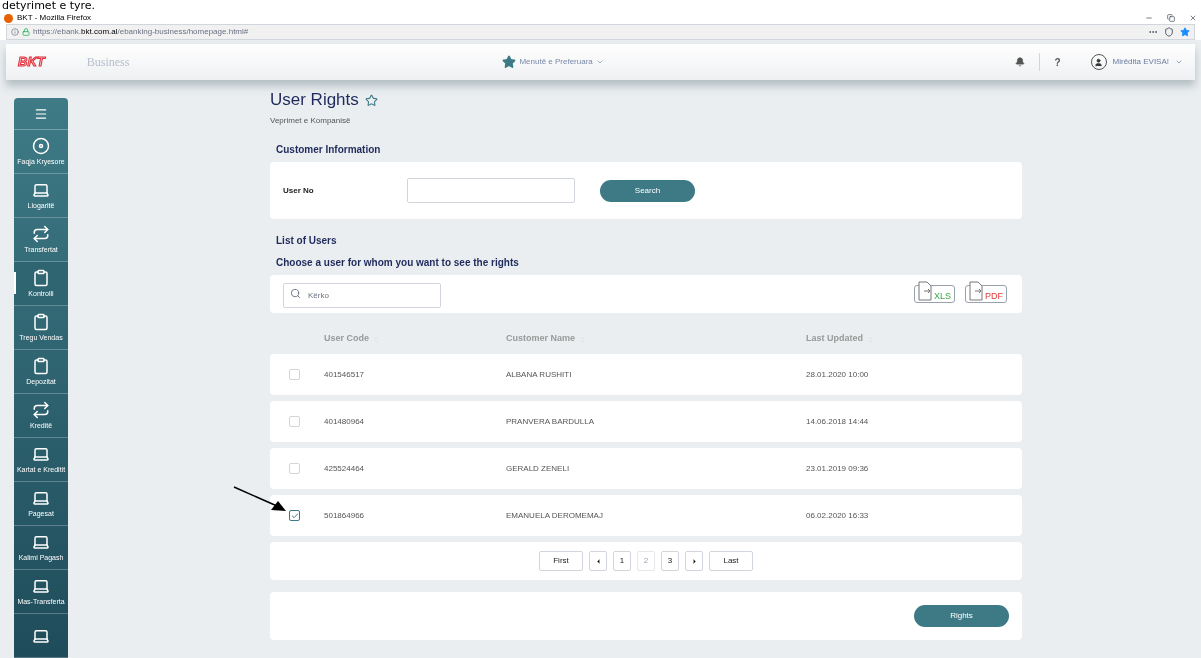 This screenshot has width=1201, height=658. I want to click on address-bar: https://ebank.bkt.com.al/ebanking-business/homepage.html#, so click(600, 32).